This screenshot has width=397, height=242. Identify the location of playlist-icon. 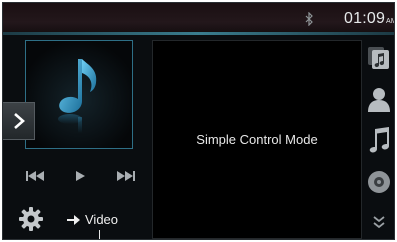
(378, 58).